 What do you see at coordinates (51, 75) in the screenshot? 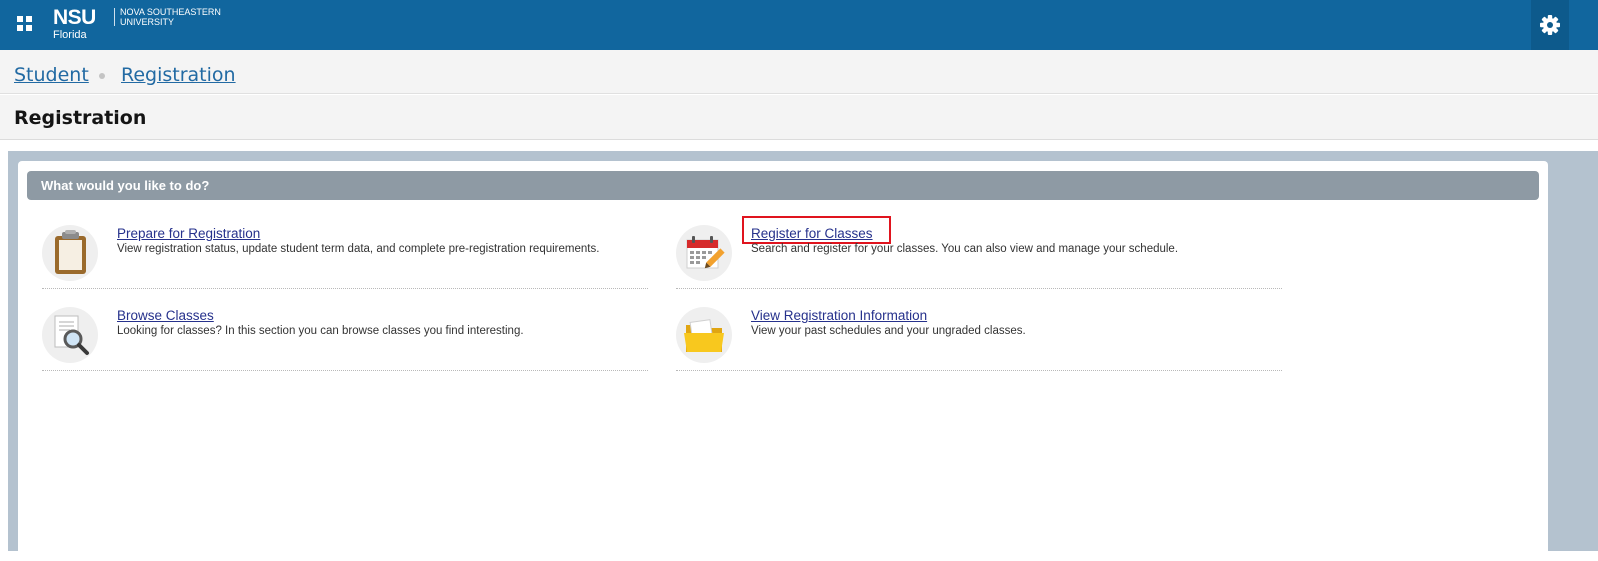
I see `breadcrumb-student-link: Student` at bounding box center [51, 75].